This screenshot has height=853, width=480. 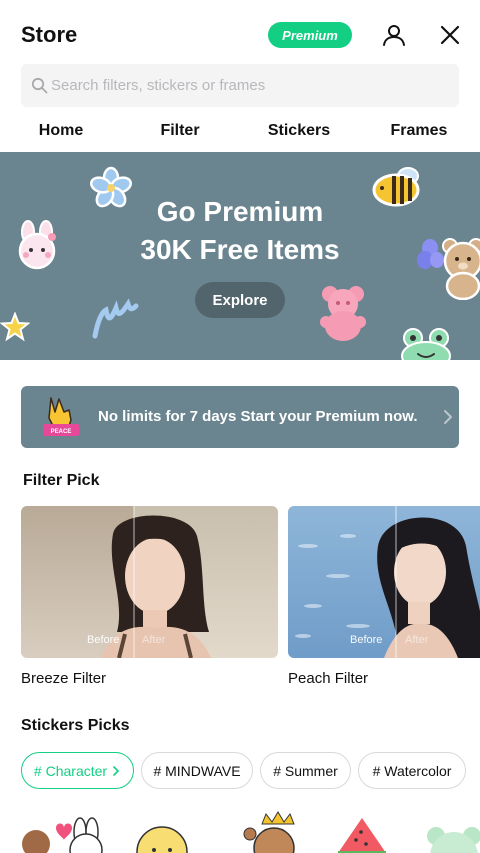 I want to click on peace-hand-icon: PEACE, so click(x=61, y=416).